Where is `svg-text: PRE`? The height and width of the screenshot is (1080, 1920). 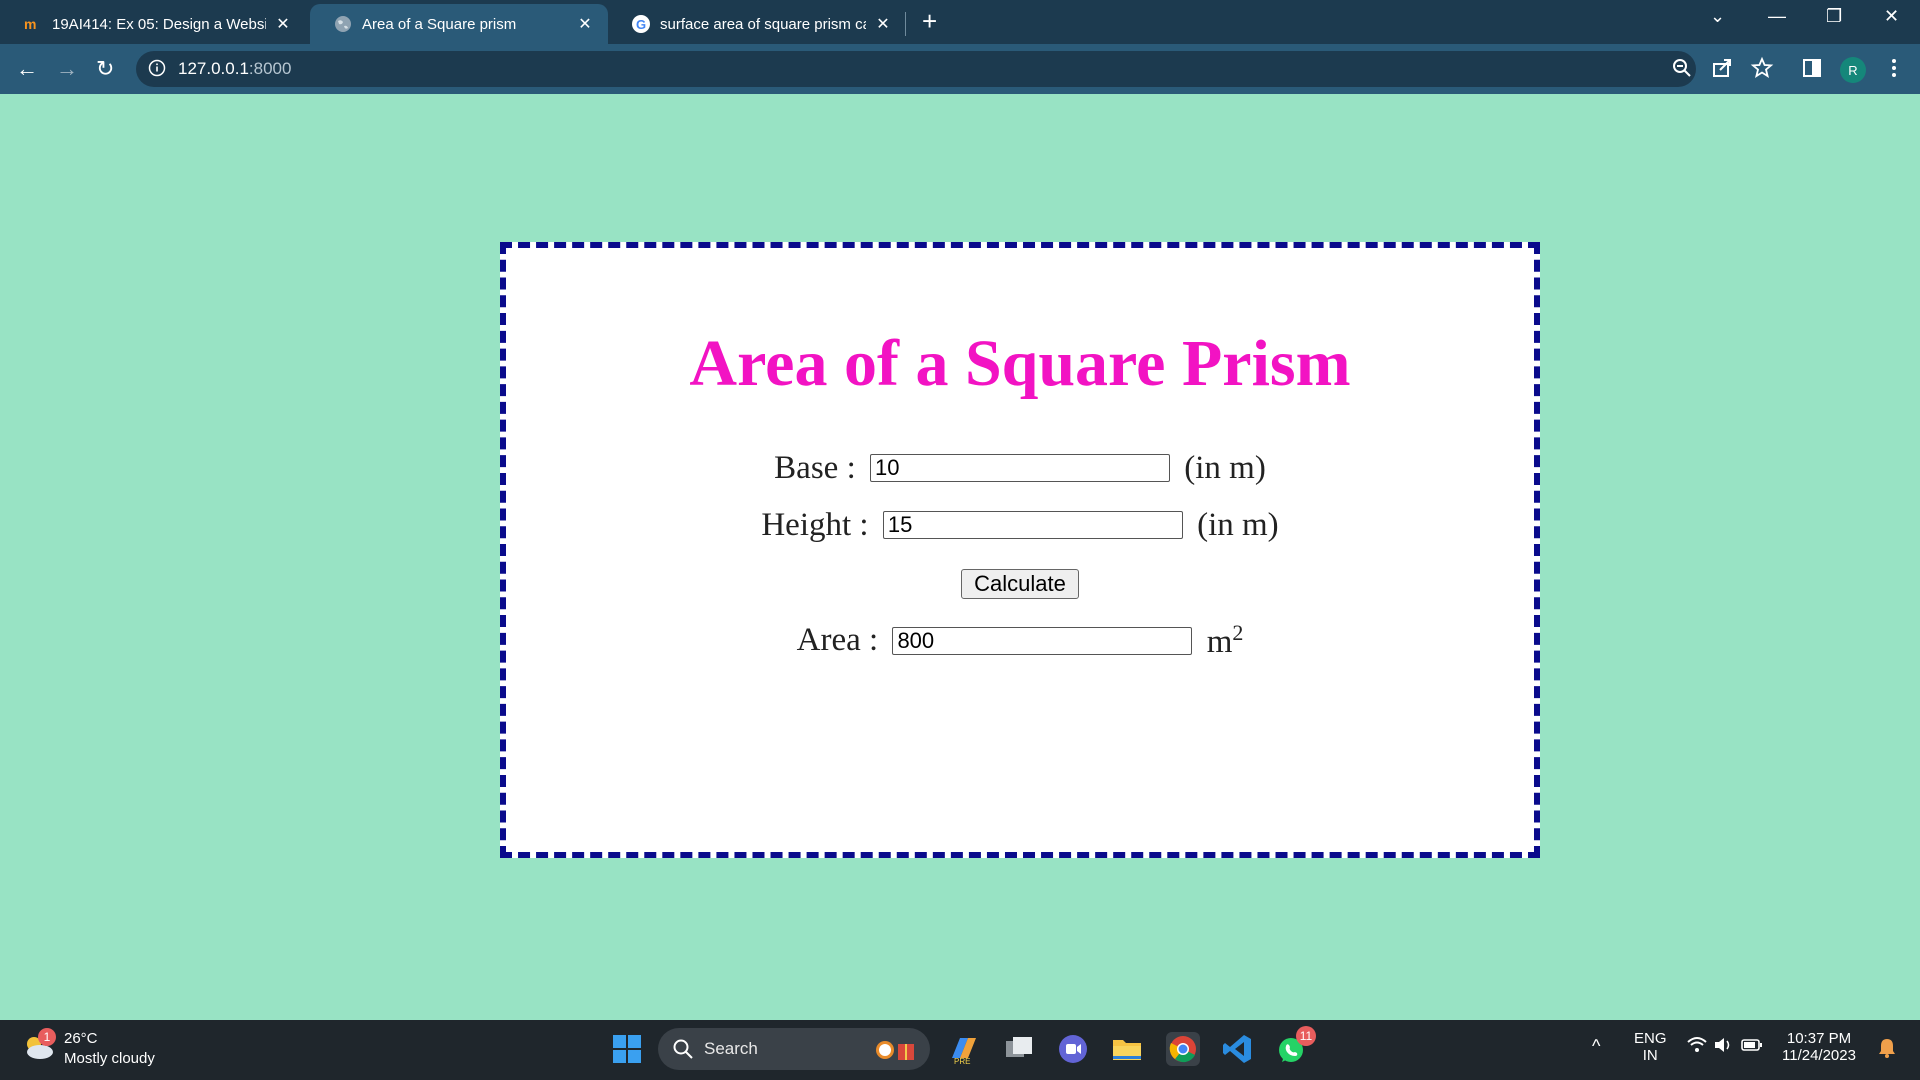
svg-text: PRE is located at coordinates (962, 1061).